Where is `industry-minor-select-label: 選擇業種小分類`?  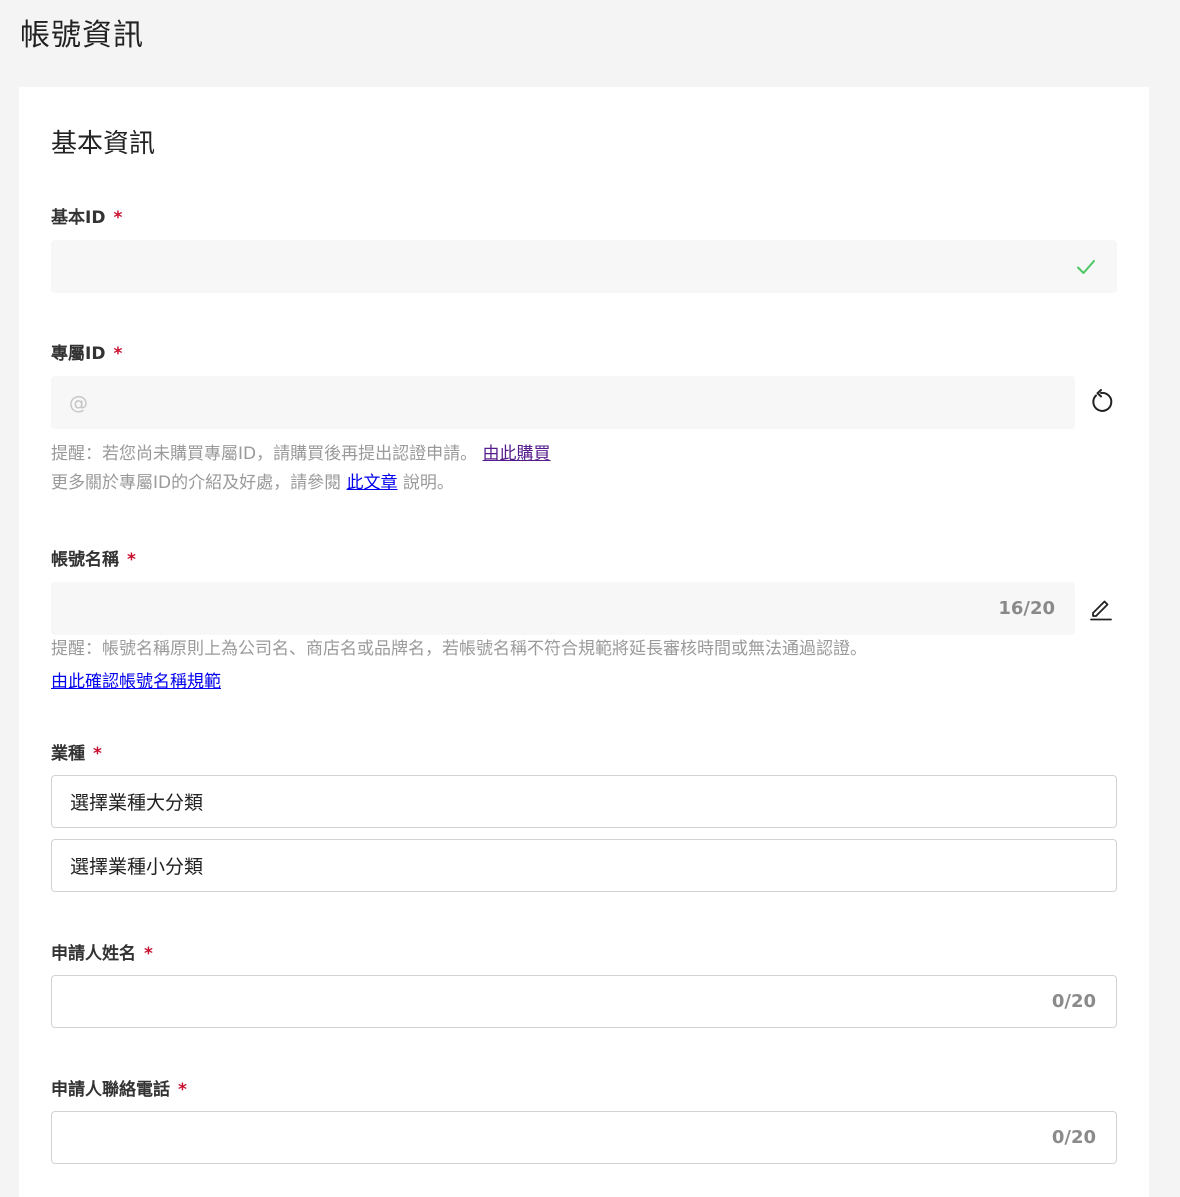
industry-minor-select-label: 選擇業種小分類 is located at coordinates (137, 867).